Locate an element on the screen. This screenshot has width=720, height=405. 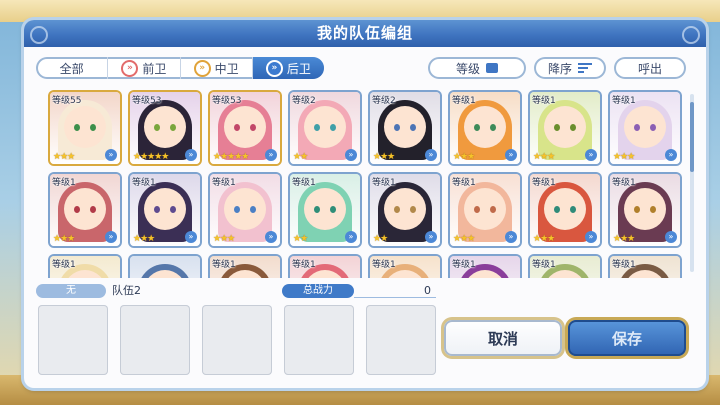
position-filter-tabs: 全部 » 前卫 » 中卫 » 后卫 is located at coordinates (180, 68).